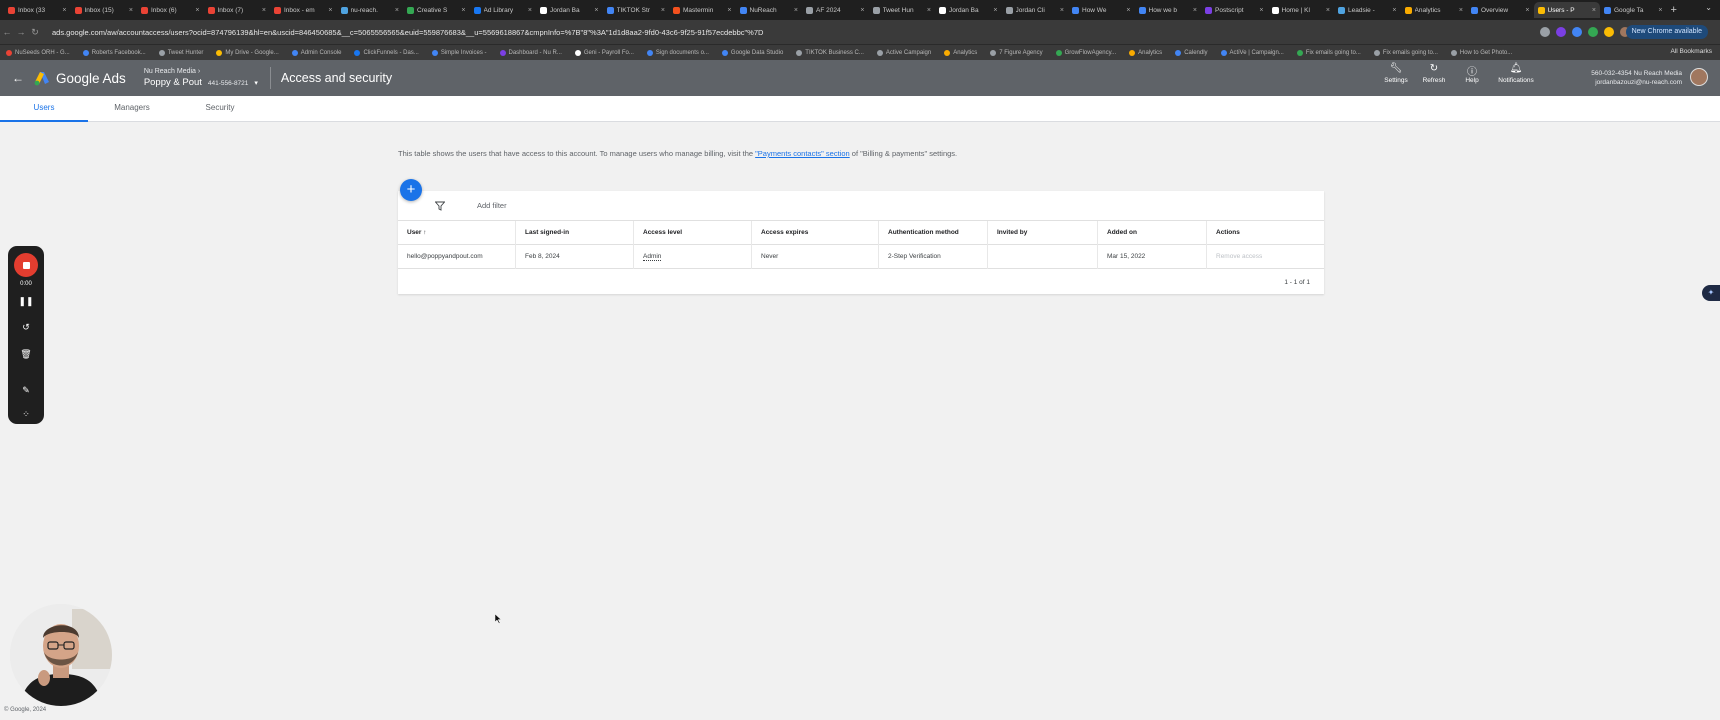  I want to click on tab-managers: Managers, so click(132, 109).